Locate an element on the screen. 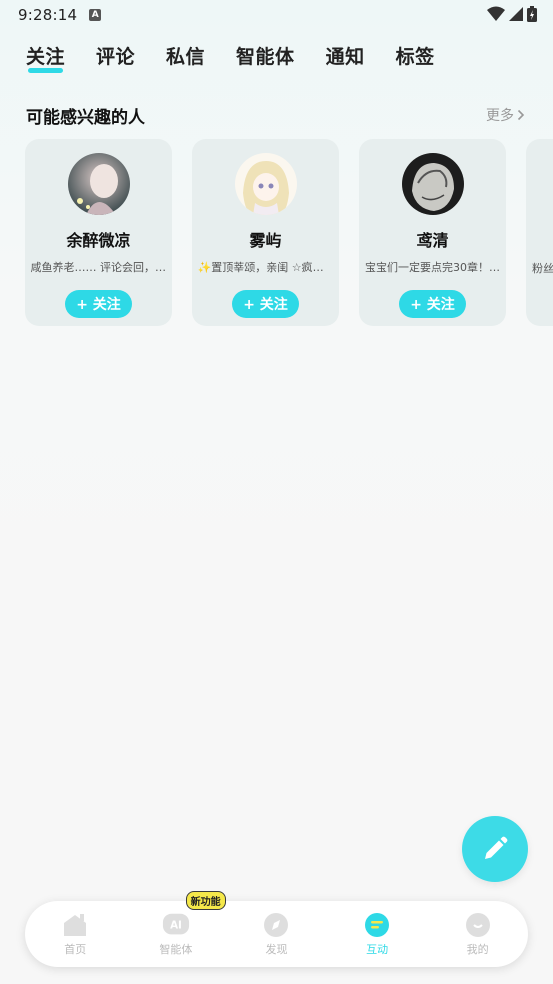  tab-tags: 标签 is located at coordinates (415, 55).